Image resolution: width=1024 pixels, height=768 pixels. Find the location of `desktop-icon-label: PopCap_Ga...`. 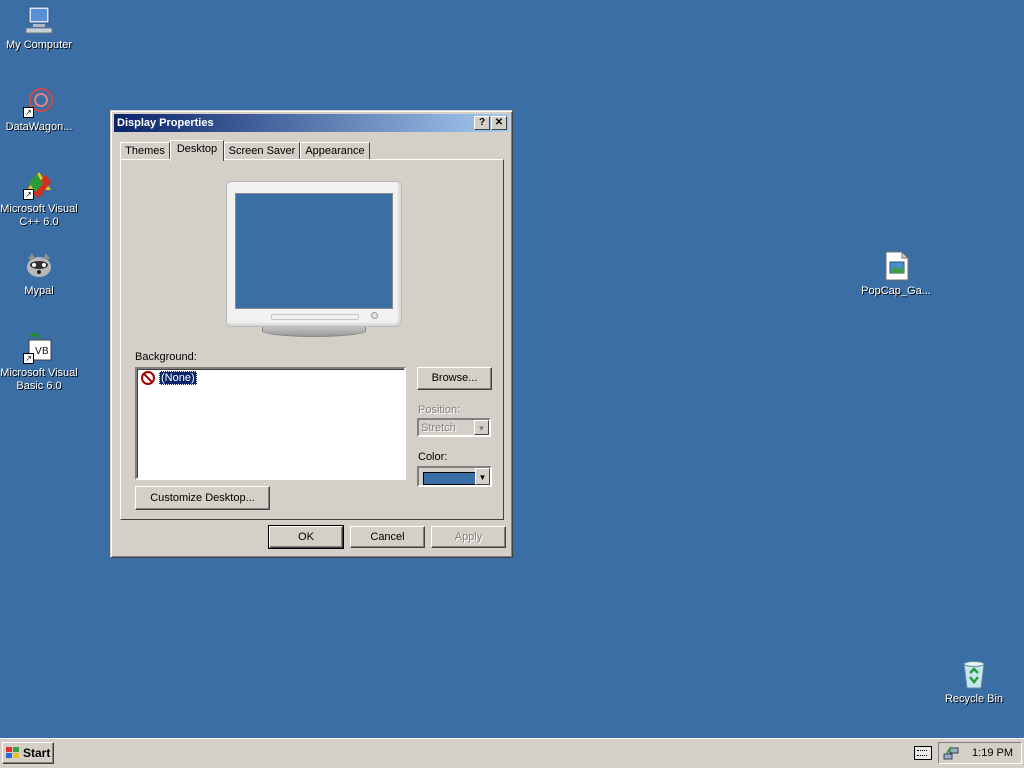

desktop-icon-label: PopCap_Ga... is located at coordinates (896, 291).